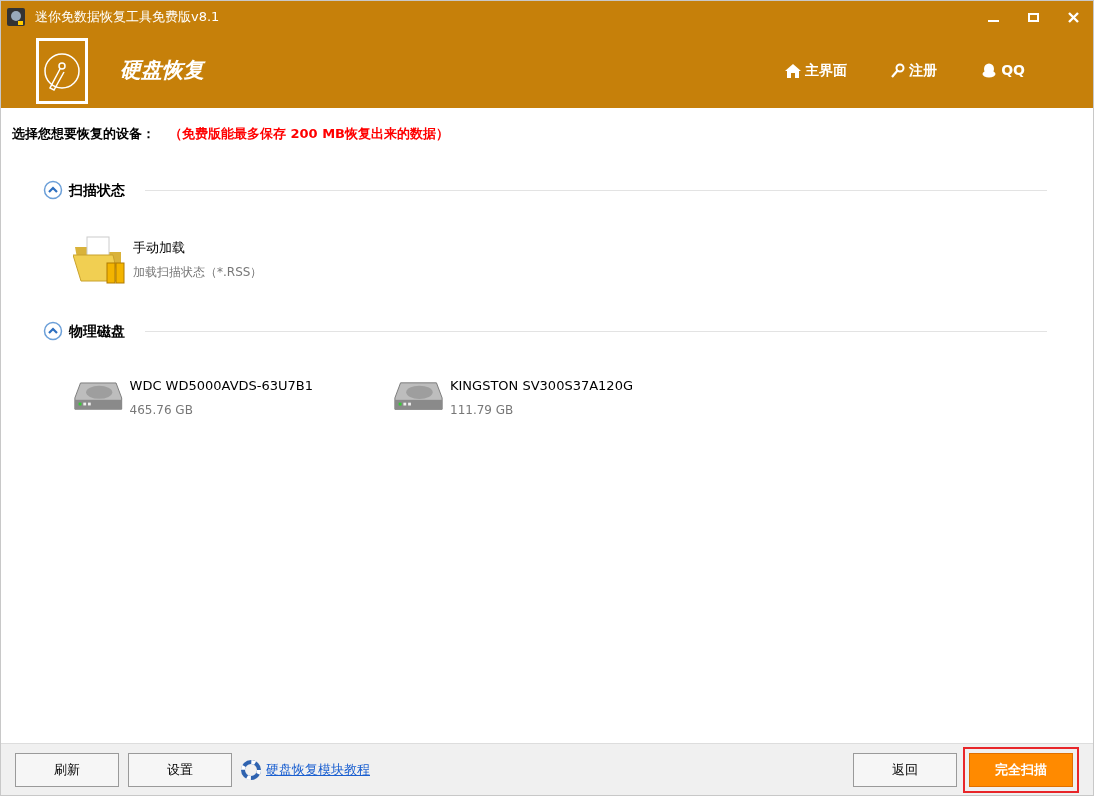 The height and width of the screenshot is (796, 1094). What do you see at coordinates (193, 259) in the screenshot?
I see `device-item: 手动加载 加载扫描状态（*.RSS）` at bounding box center [193, 259].